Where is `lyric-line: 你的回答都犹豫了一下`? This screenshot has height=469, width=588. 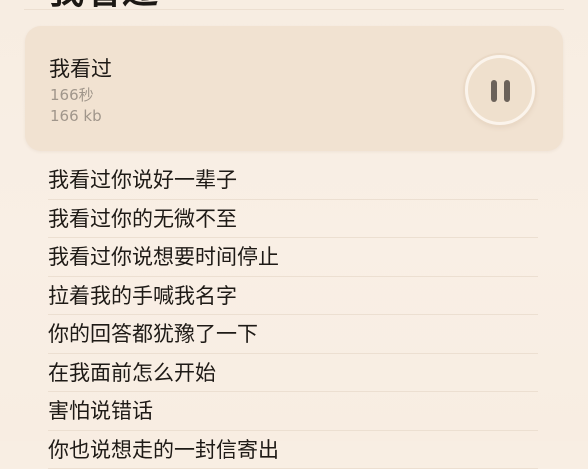 lyric-line: 你的回答都犹豫了一下 is located at coordinates (293, 334).